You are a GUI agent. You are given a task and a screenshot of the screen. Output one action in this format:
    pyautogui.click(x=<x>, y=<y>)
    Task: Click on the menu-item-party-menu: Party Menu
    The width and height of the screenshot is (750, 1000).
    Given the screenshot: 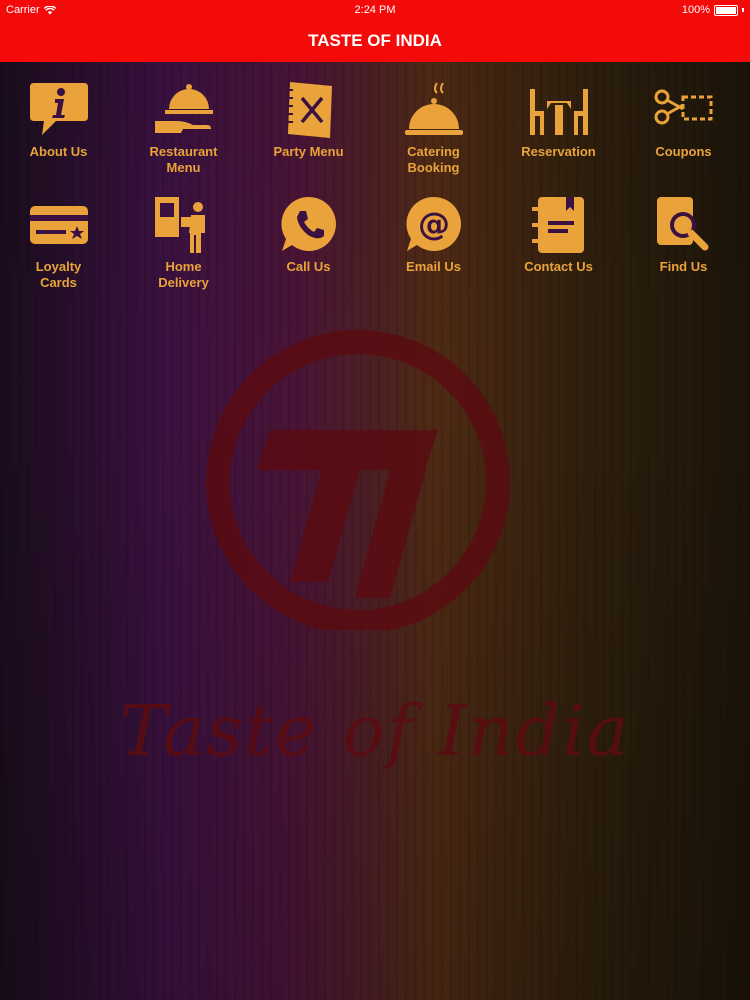 What is the action you would take?
    pyautogui.click(x=308, y=135)
    